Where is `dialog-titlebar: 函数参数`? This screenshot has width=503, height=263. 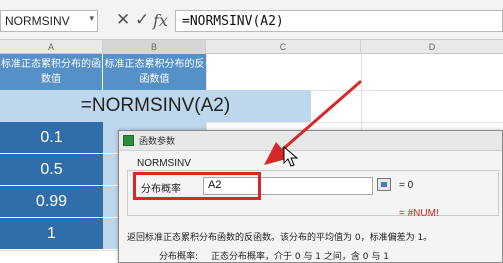 dialog-titlebar: 函数参数 is located at coordinates (310, 141).